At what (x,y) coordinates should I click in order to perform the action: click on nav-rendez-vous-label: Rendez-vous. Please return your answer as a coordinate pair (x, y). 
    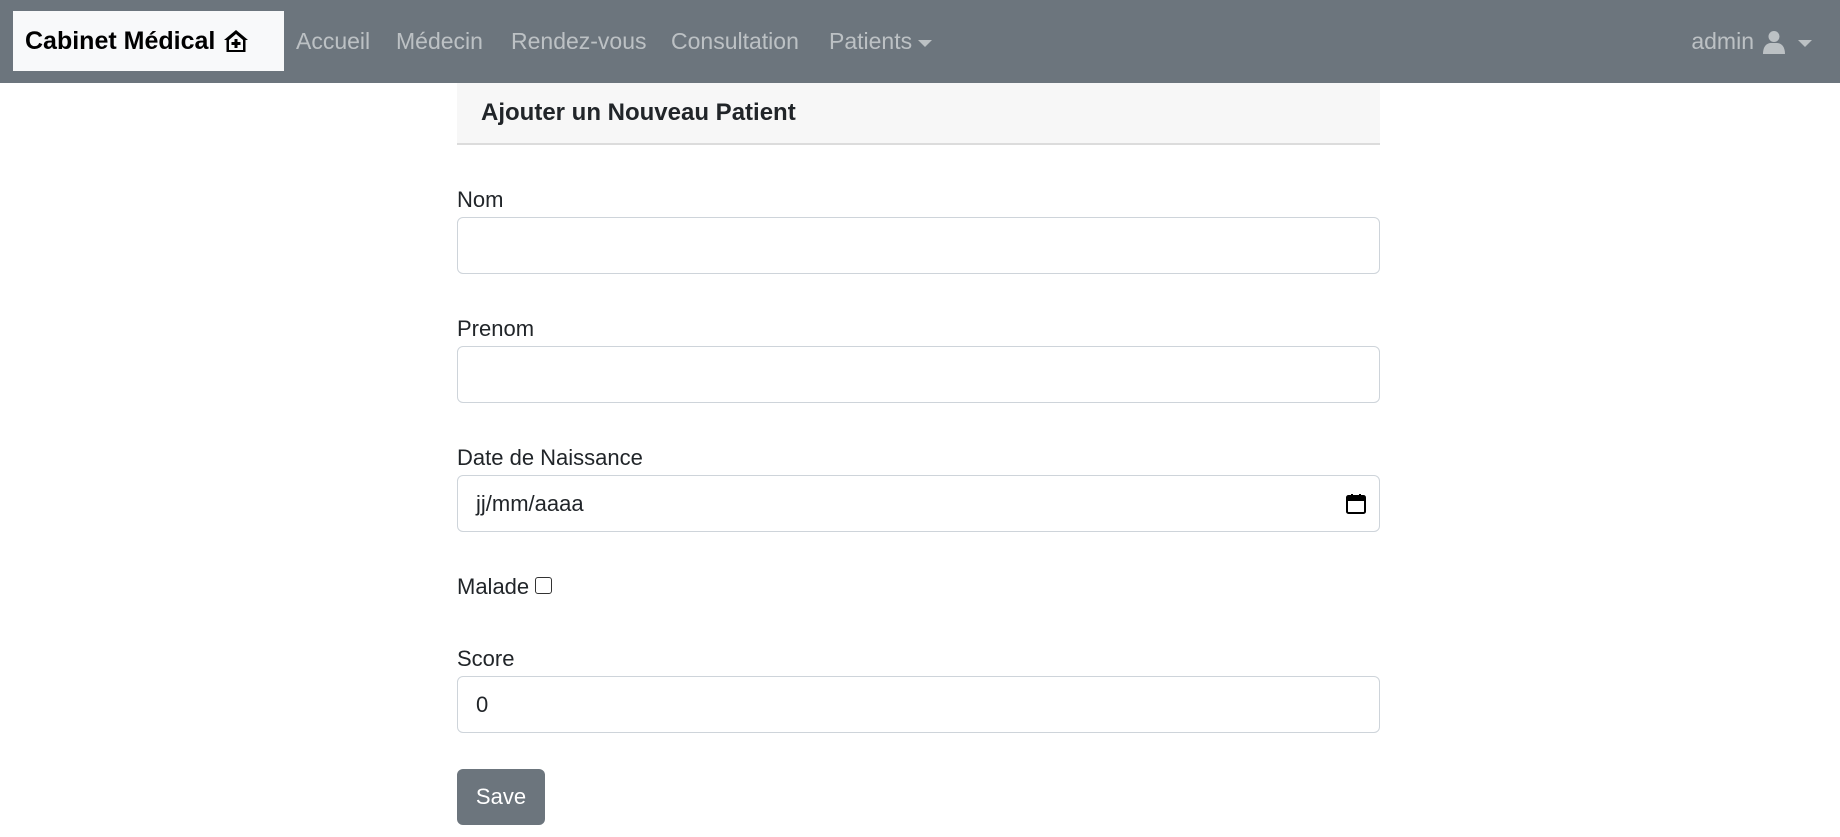
    Looking at the image, I should click on (579, 41).